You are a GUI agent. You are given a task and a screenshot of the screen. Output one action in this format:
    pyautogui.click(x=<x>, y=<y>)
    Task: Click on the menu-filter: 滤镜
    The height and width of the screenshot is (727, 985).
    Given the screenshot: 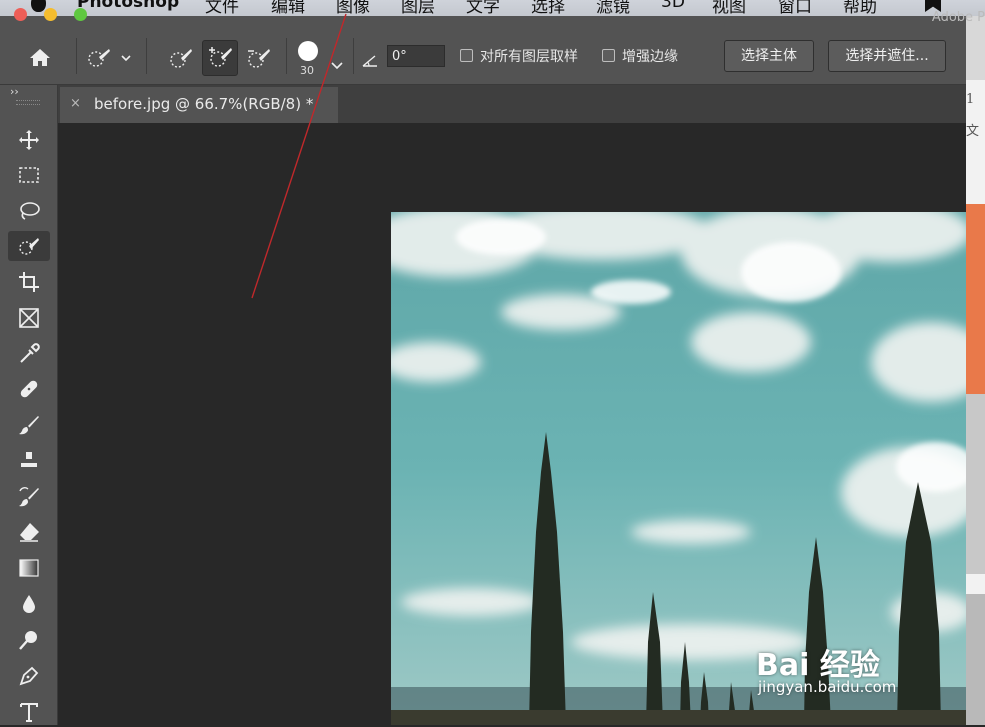 What is the action you would take?
    pyautogui.click(x=613, y=8)
    